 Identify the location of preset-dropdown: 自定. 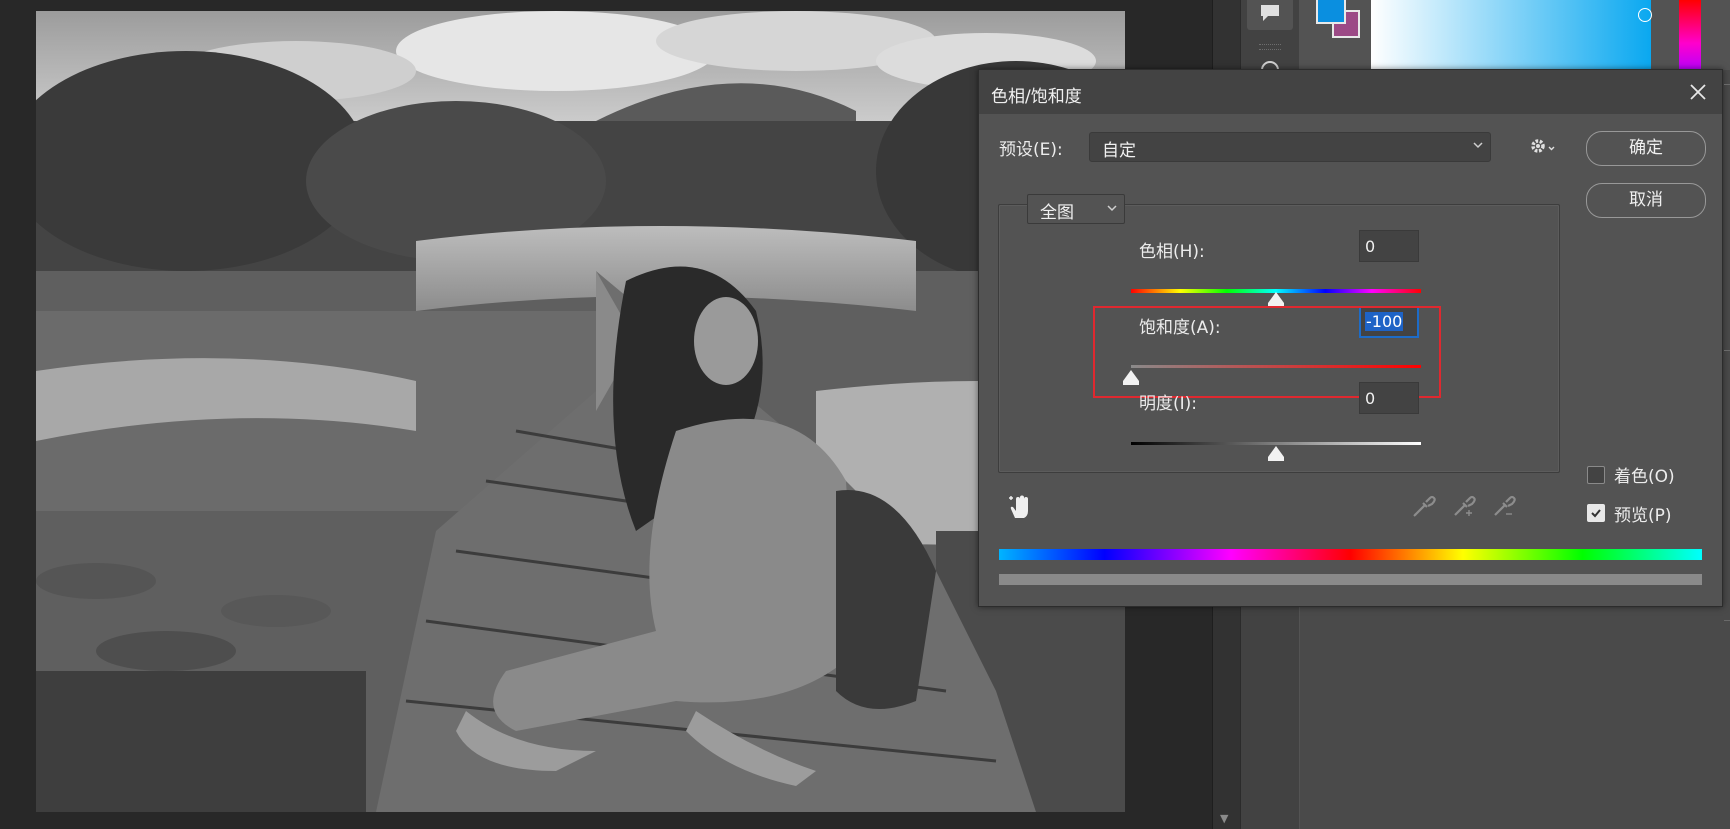
(1290, 147).